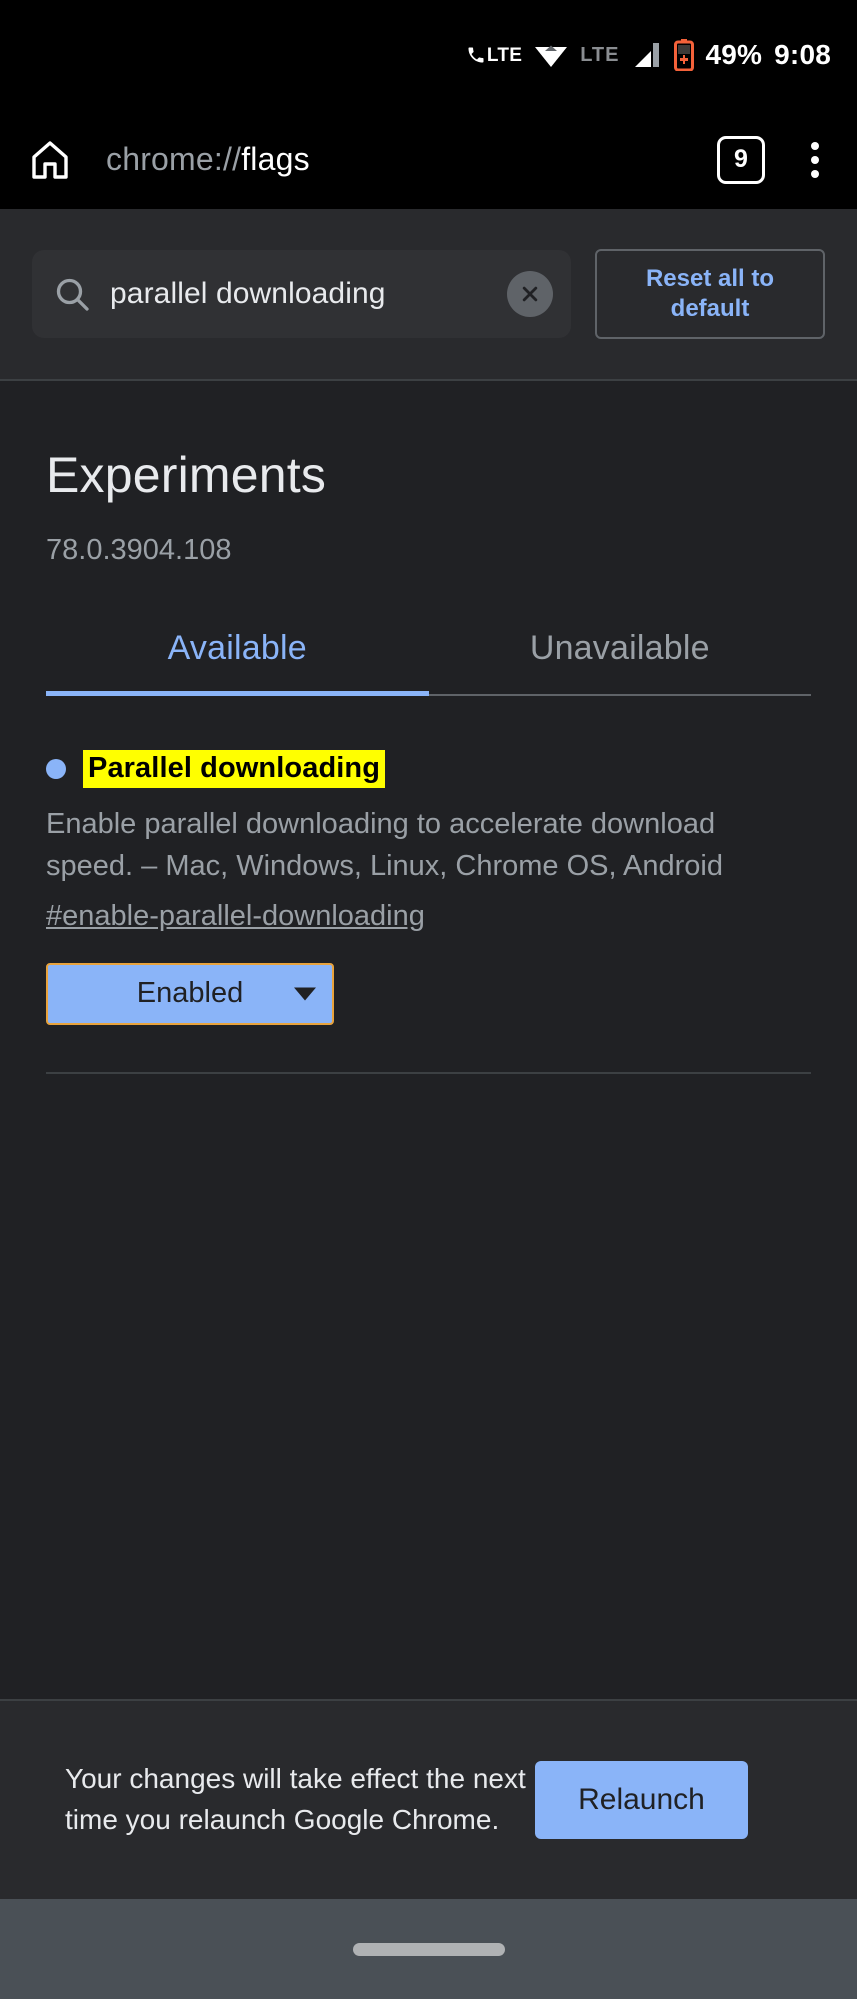 This screenshot has width=857, height=1999. I want to click on tab-available-label: Available, so click(237, 648).